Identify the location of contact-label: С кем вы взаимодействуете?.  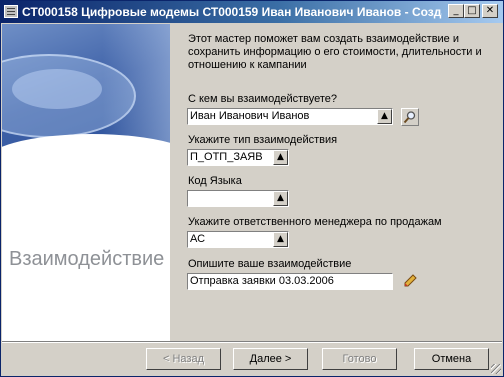
(263, 99).